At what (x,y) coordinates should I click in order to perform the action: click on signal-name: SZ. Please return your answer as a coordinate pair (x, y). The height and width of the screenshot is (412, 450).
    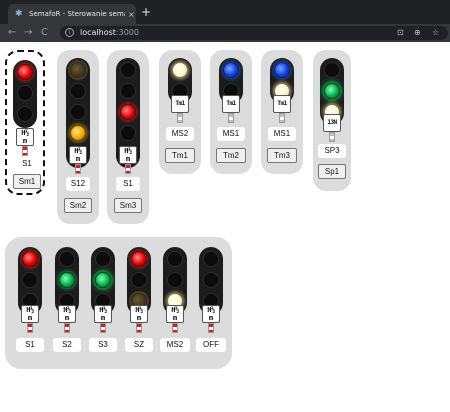
    Looking at the image, I should click on (139, 345).